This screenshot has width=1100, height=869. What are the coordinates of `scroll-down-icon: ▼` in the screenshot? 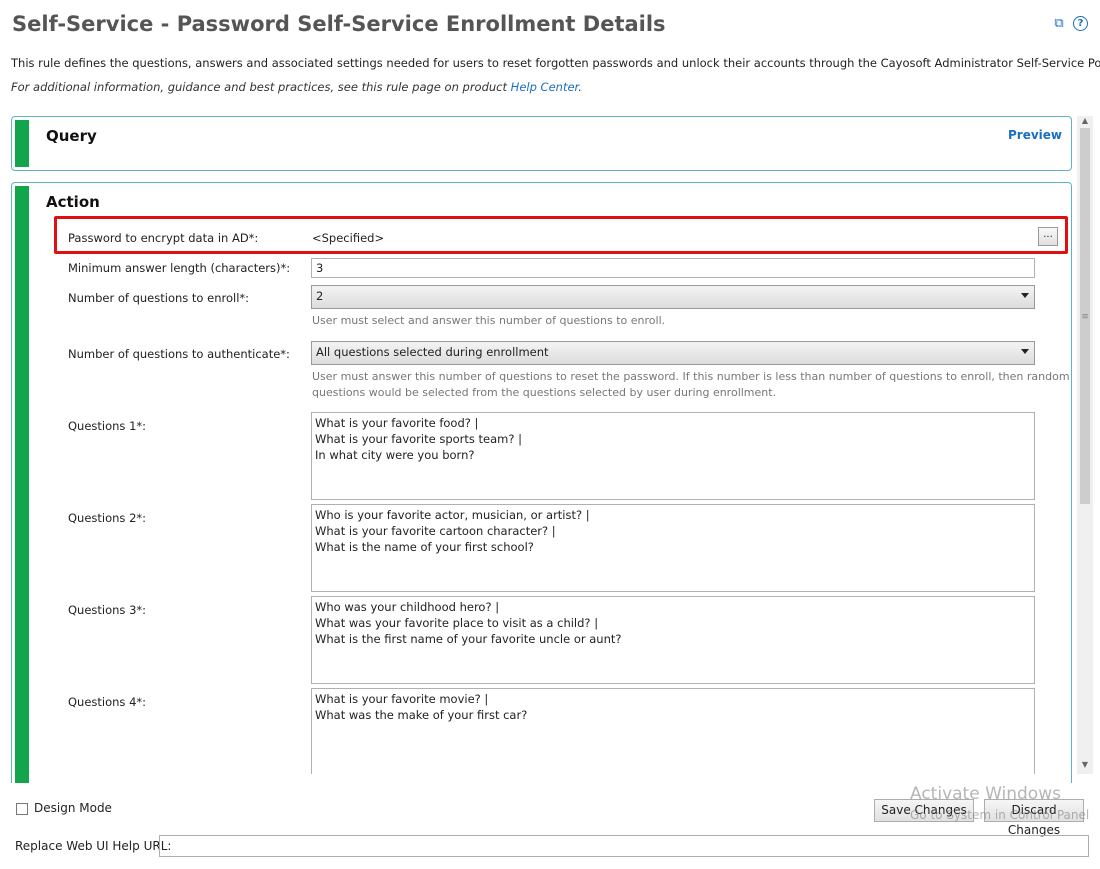 It's located at (1085, 766).